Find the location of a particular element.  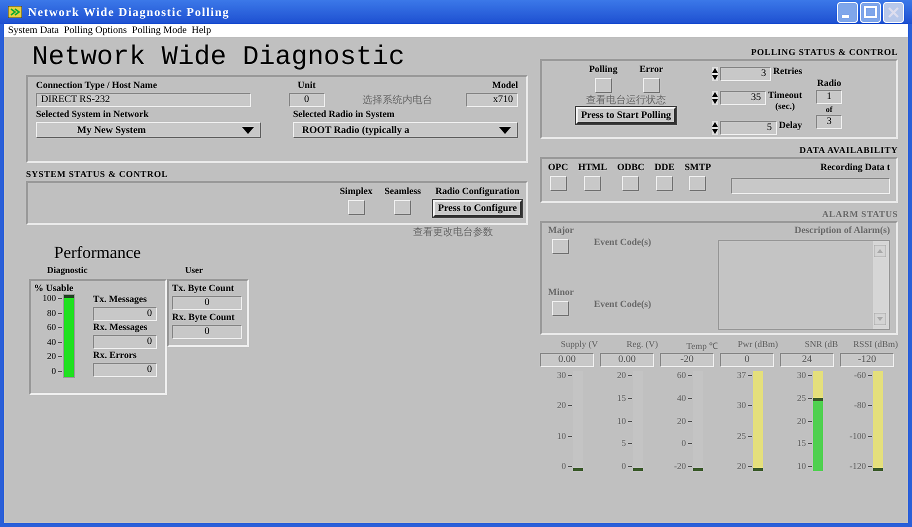

menu-item: Polling Options is located at coordinates (95, 30).